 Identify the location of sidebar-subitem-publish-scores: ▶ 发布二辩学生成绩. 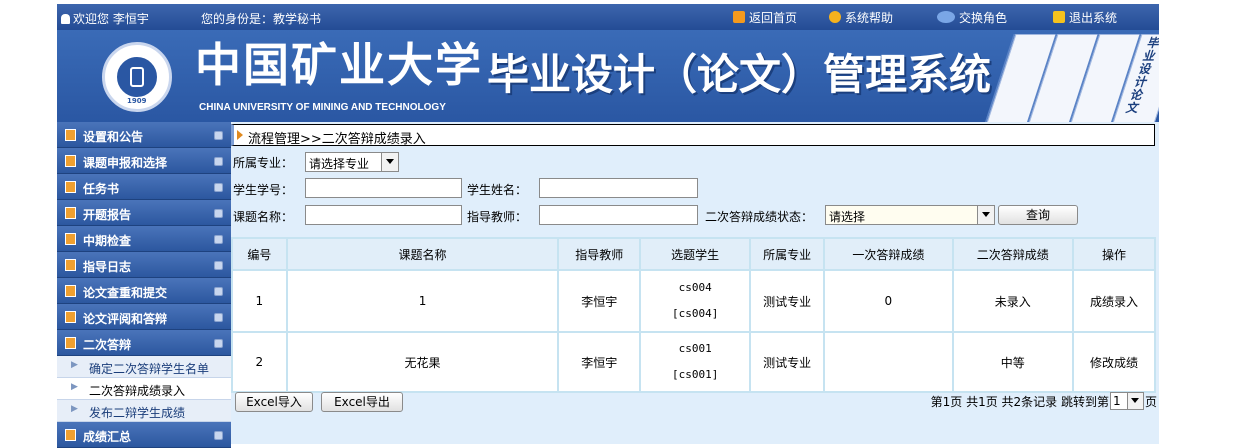
(144, 411).